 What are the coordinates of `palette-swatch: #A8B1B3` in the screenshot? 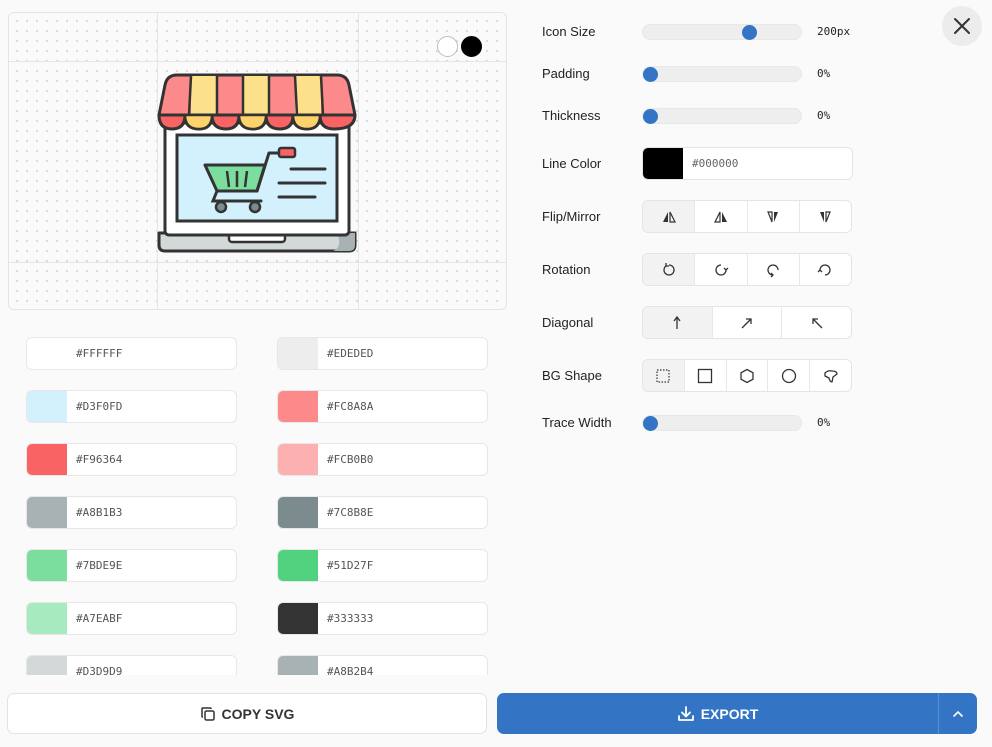 It's located at (131, 512).